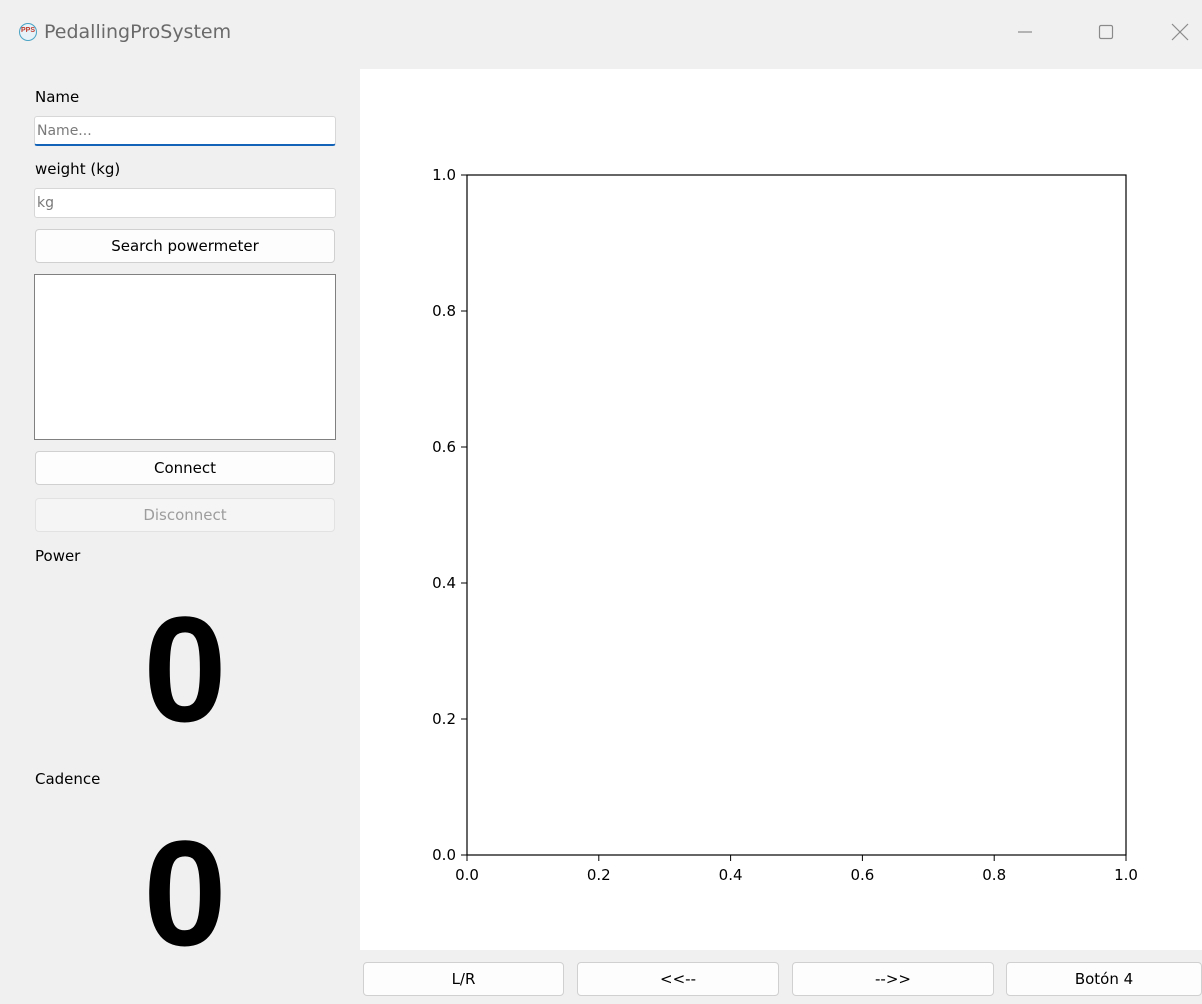  What do you see at coordinates (599, 875) in the screenshot?
I see `x-tick-label: 0.2` at bounding box center [599, 875].